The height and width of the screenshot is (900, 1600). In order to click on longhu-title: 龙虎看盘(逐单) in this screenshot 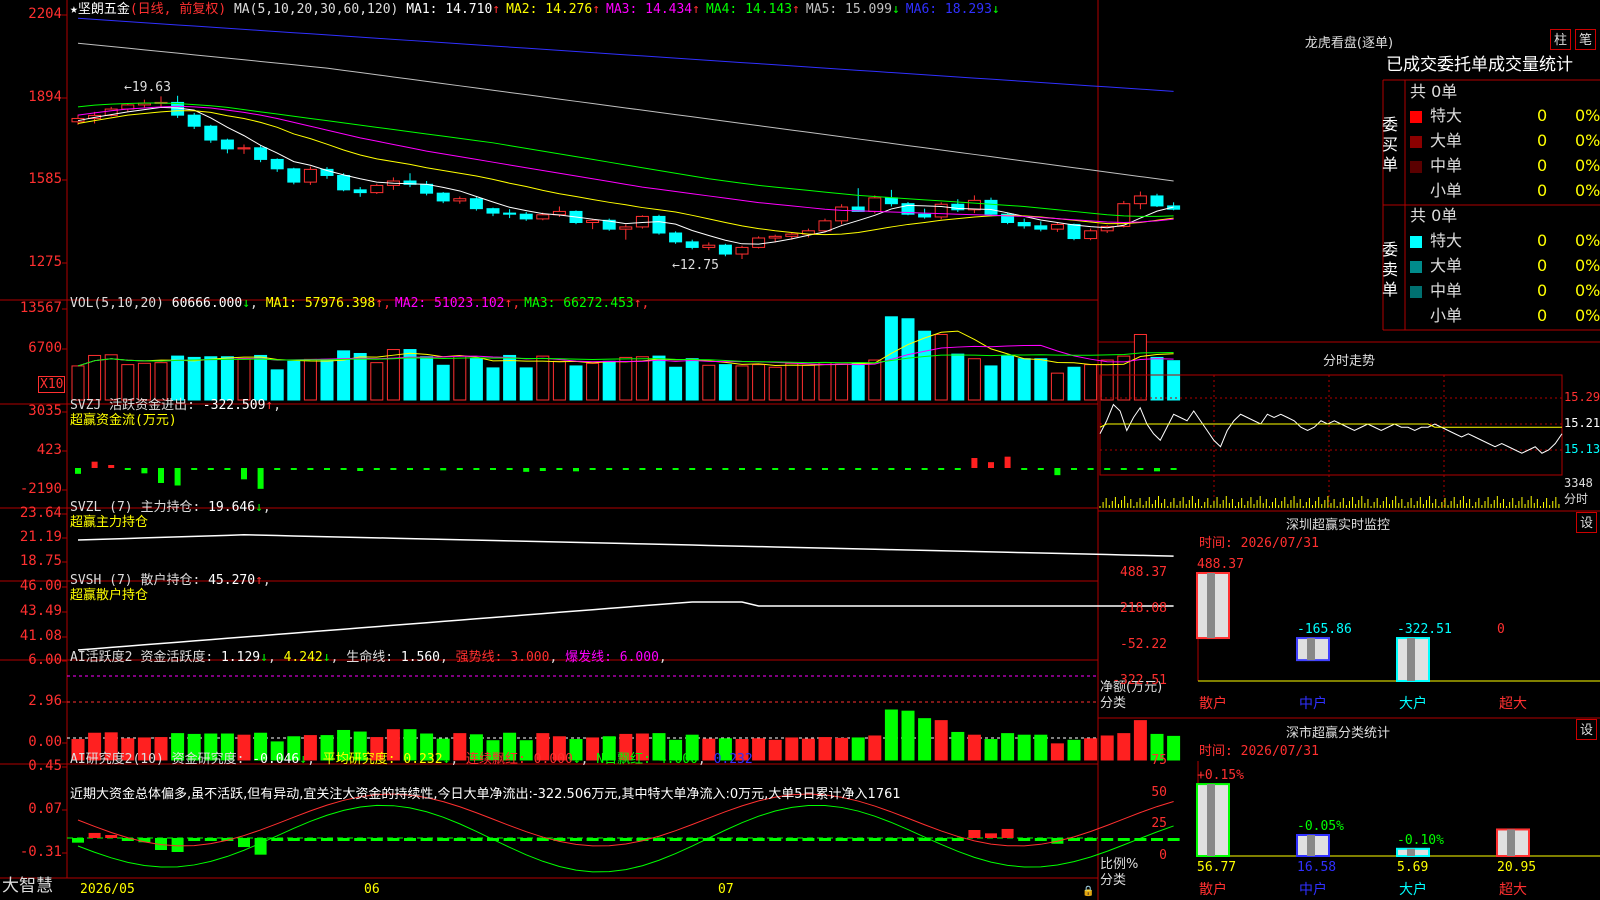, I will do `click(1349, 43)`.